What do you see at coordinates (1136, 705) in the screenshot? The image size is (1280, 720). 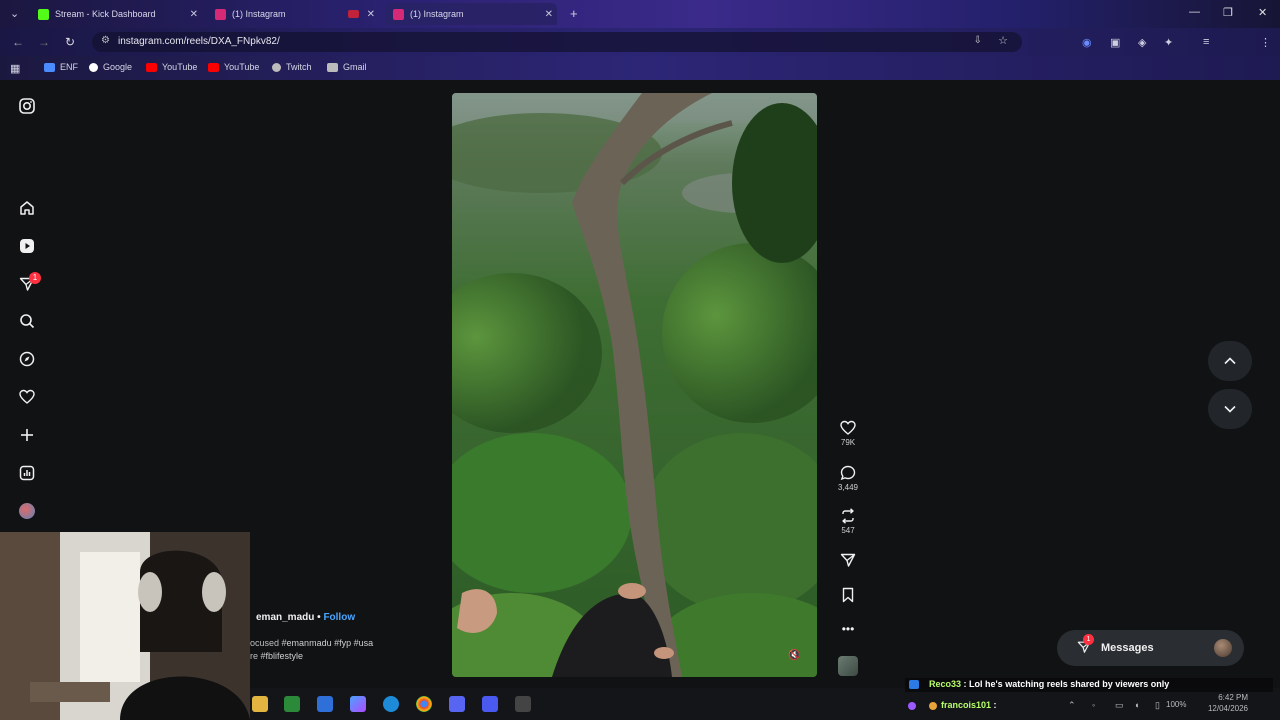 I see `tray-volume-icon: ◖` at bounding box center [1136, 705].